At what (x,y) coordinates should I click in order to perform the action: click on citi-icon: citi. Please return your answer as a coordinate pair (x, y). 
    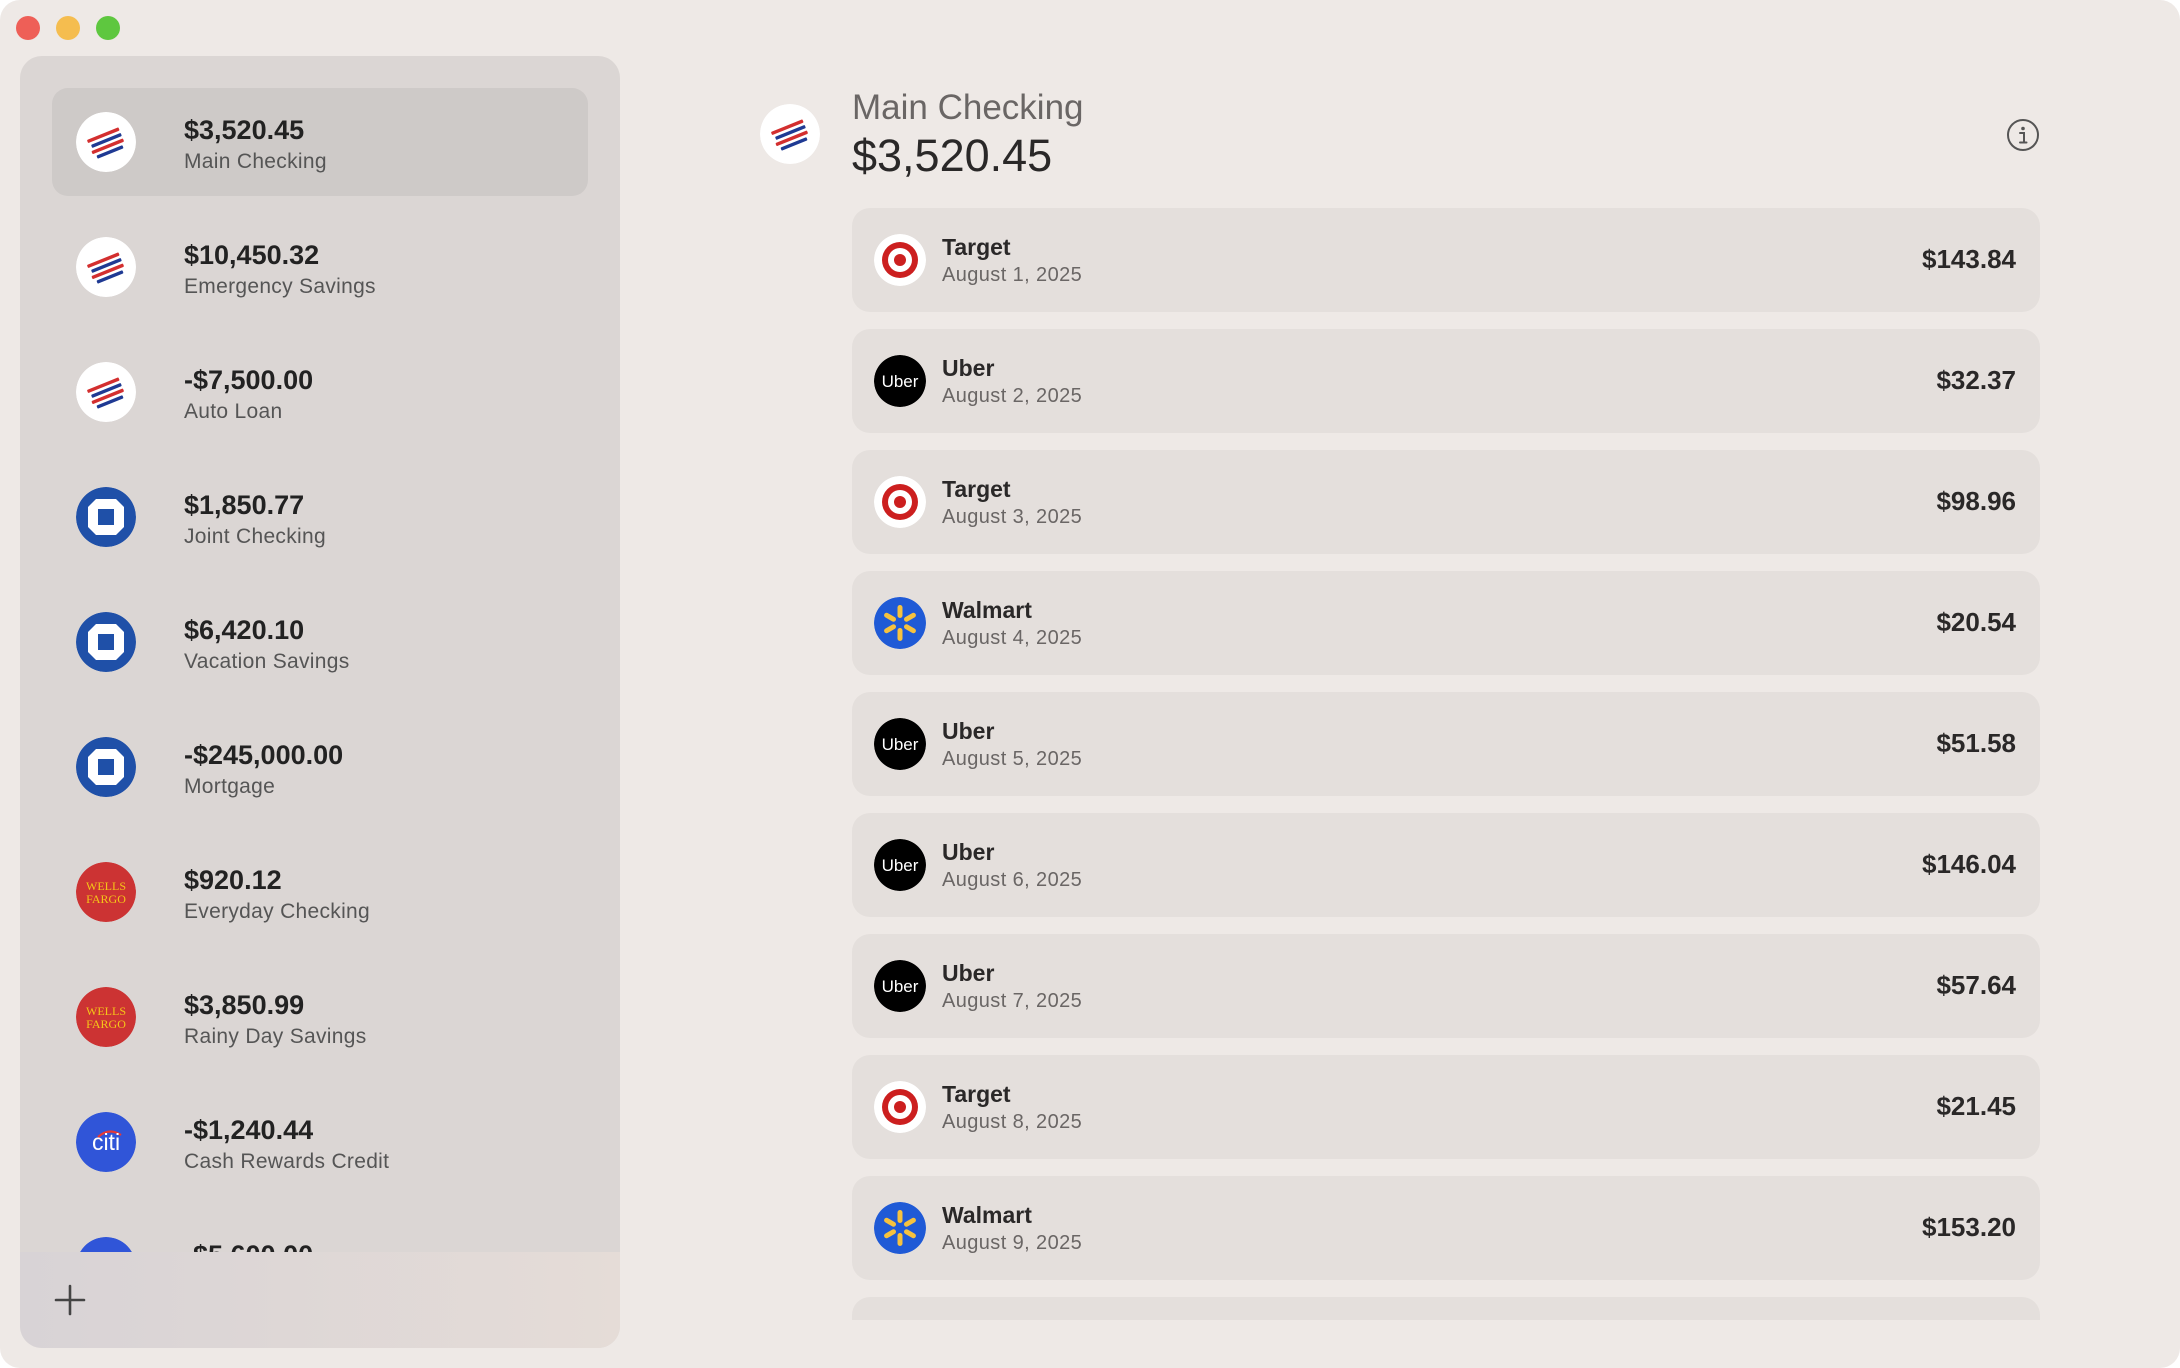
    Looking at the image, I should click on (106, 1142).